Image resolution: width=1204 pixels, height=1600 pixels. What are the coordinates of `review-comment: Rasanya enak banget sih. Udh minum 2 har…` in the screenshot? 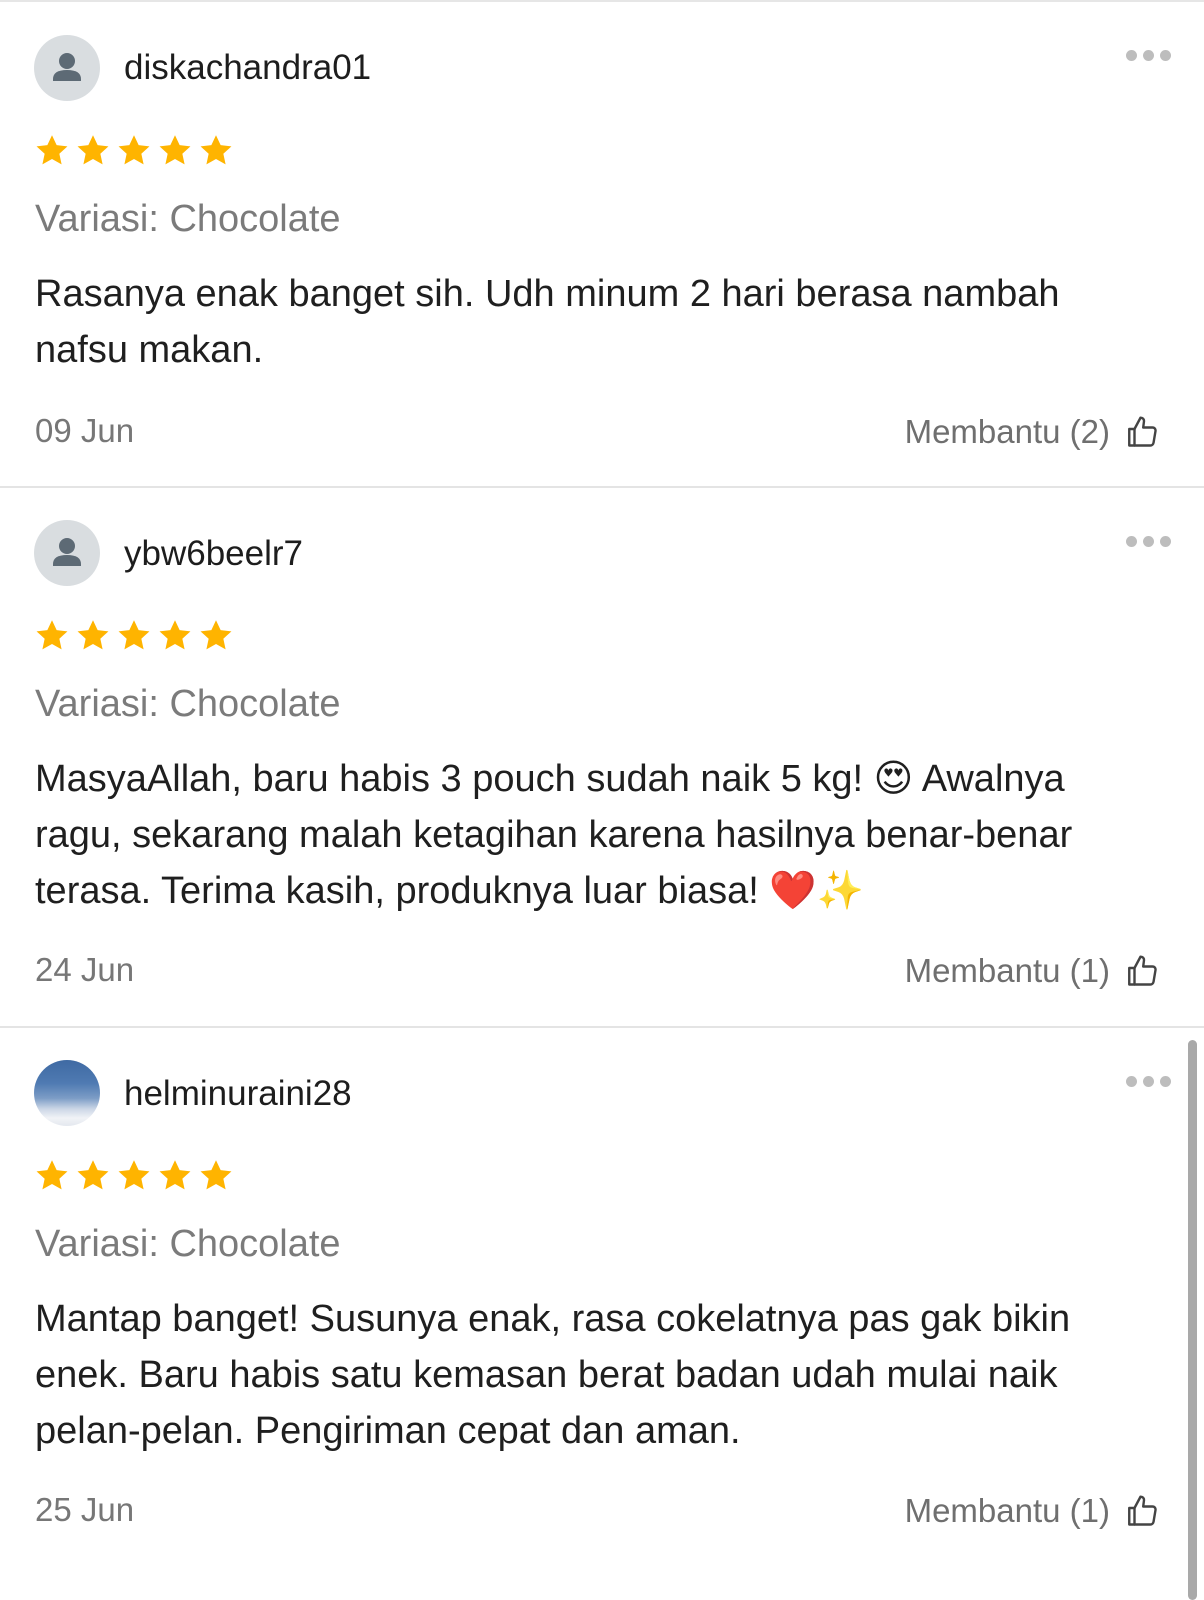 It's located at (547, 322).